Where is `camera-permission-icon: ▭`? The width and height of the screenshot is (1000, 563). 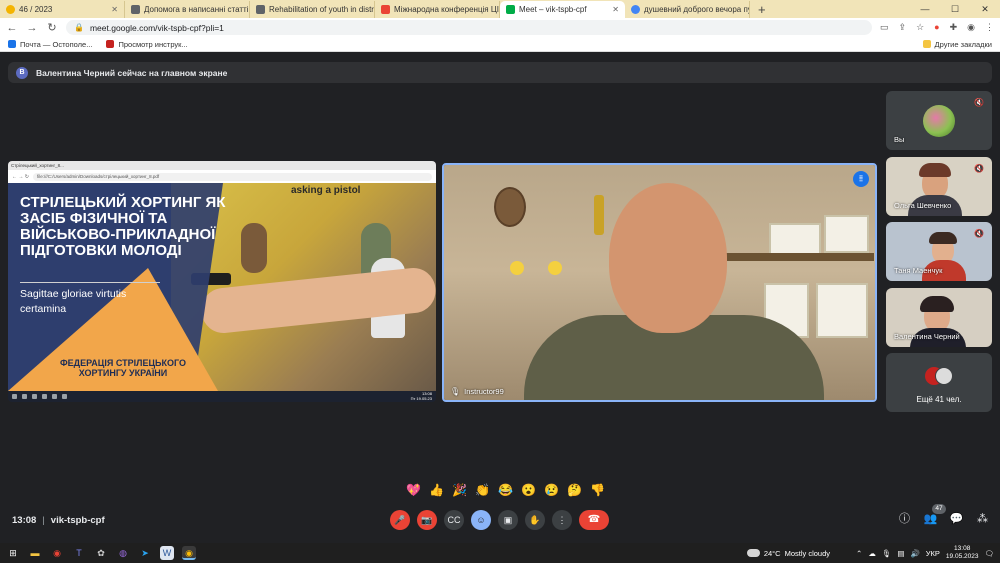
camera-permission-icon: ▭ is located at coordinates (884, 27).